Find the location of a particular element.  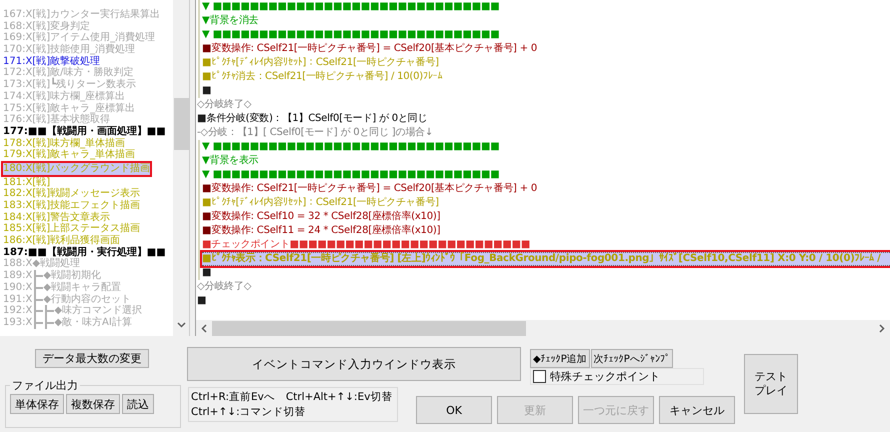

jump-checkpoint-button: 次ﾁｪｯｸPへｼﾞｬﾝﾌﾟ is located at coordinates (631, 358).